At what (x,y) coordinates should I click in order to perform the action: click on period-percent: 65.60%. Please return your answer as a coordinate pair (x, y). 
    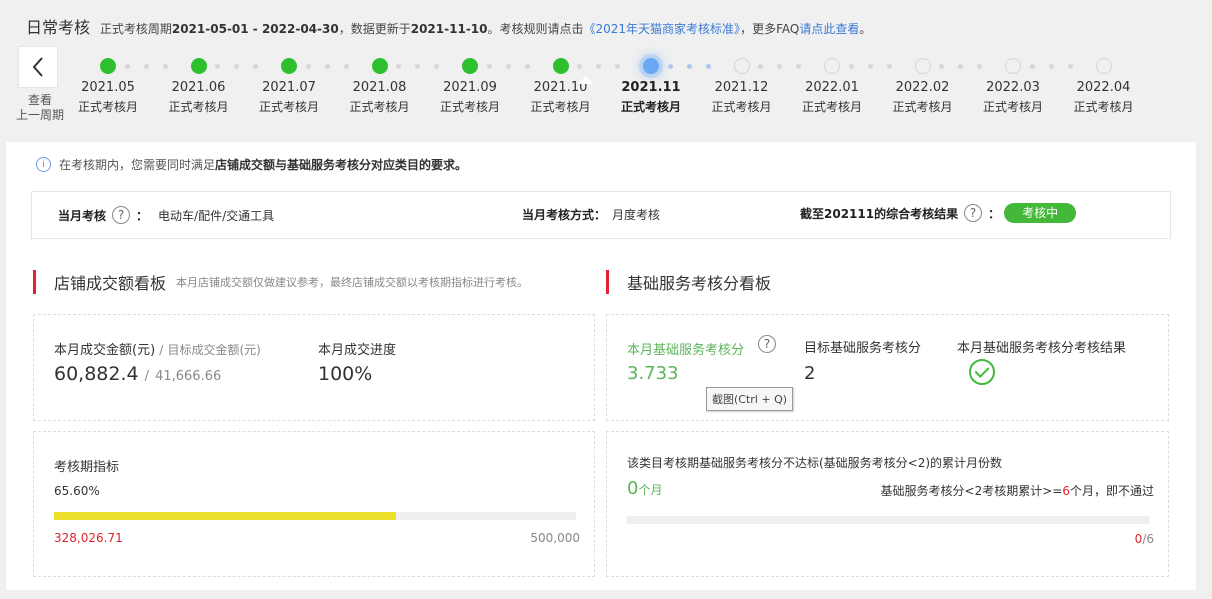
    Looking at the image, I should click on (77, 491).